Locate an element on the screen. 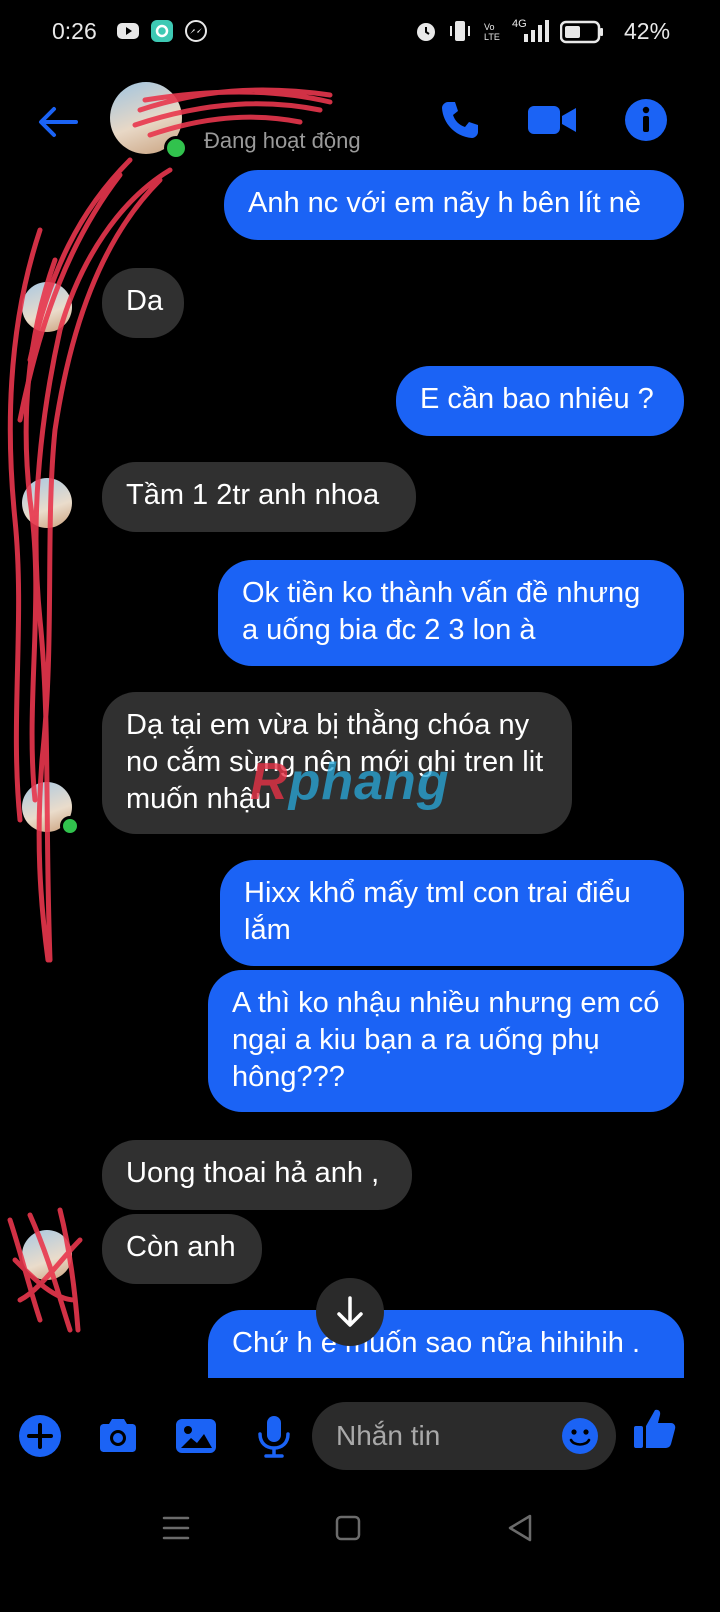 The height and width of the screenshot is (1612, 720). watermark: Rphang is located at coordinates (350, 782).